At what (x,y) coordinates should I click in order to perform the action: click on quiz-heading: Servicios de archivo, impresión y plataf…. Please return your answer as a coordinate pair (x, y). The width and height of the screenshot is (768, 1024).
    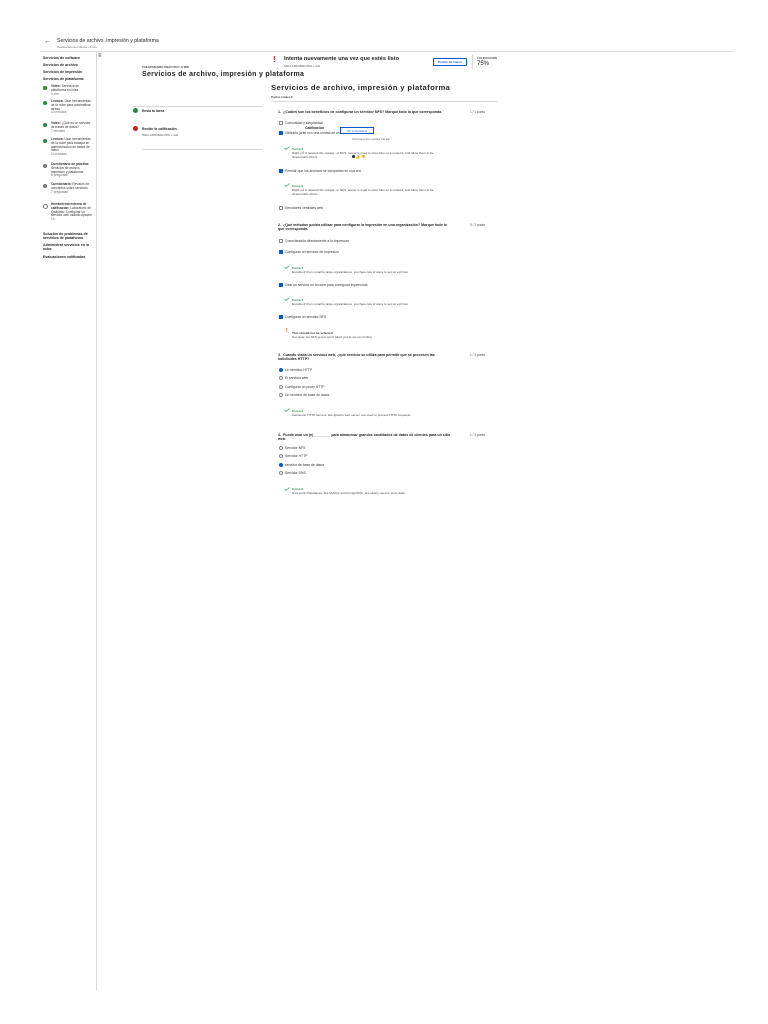
    Looking at the image, I should click on (223, 74).